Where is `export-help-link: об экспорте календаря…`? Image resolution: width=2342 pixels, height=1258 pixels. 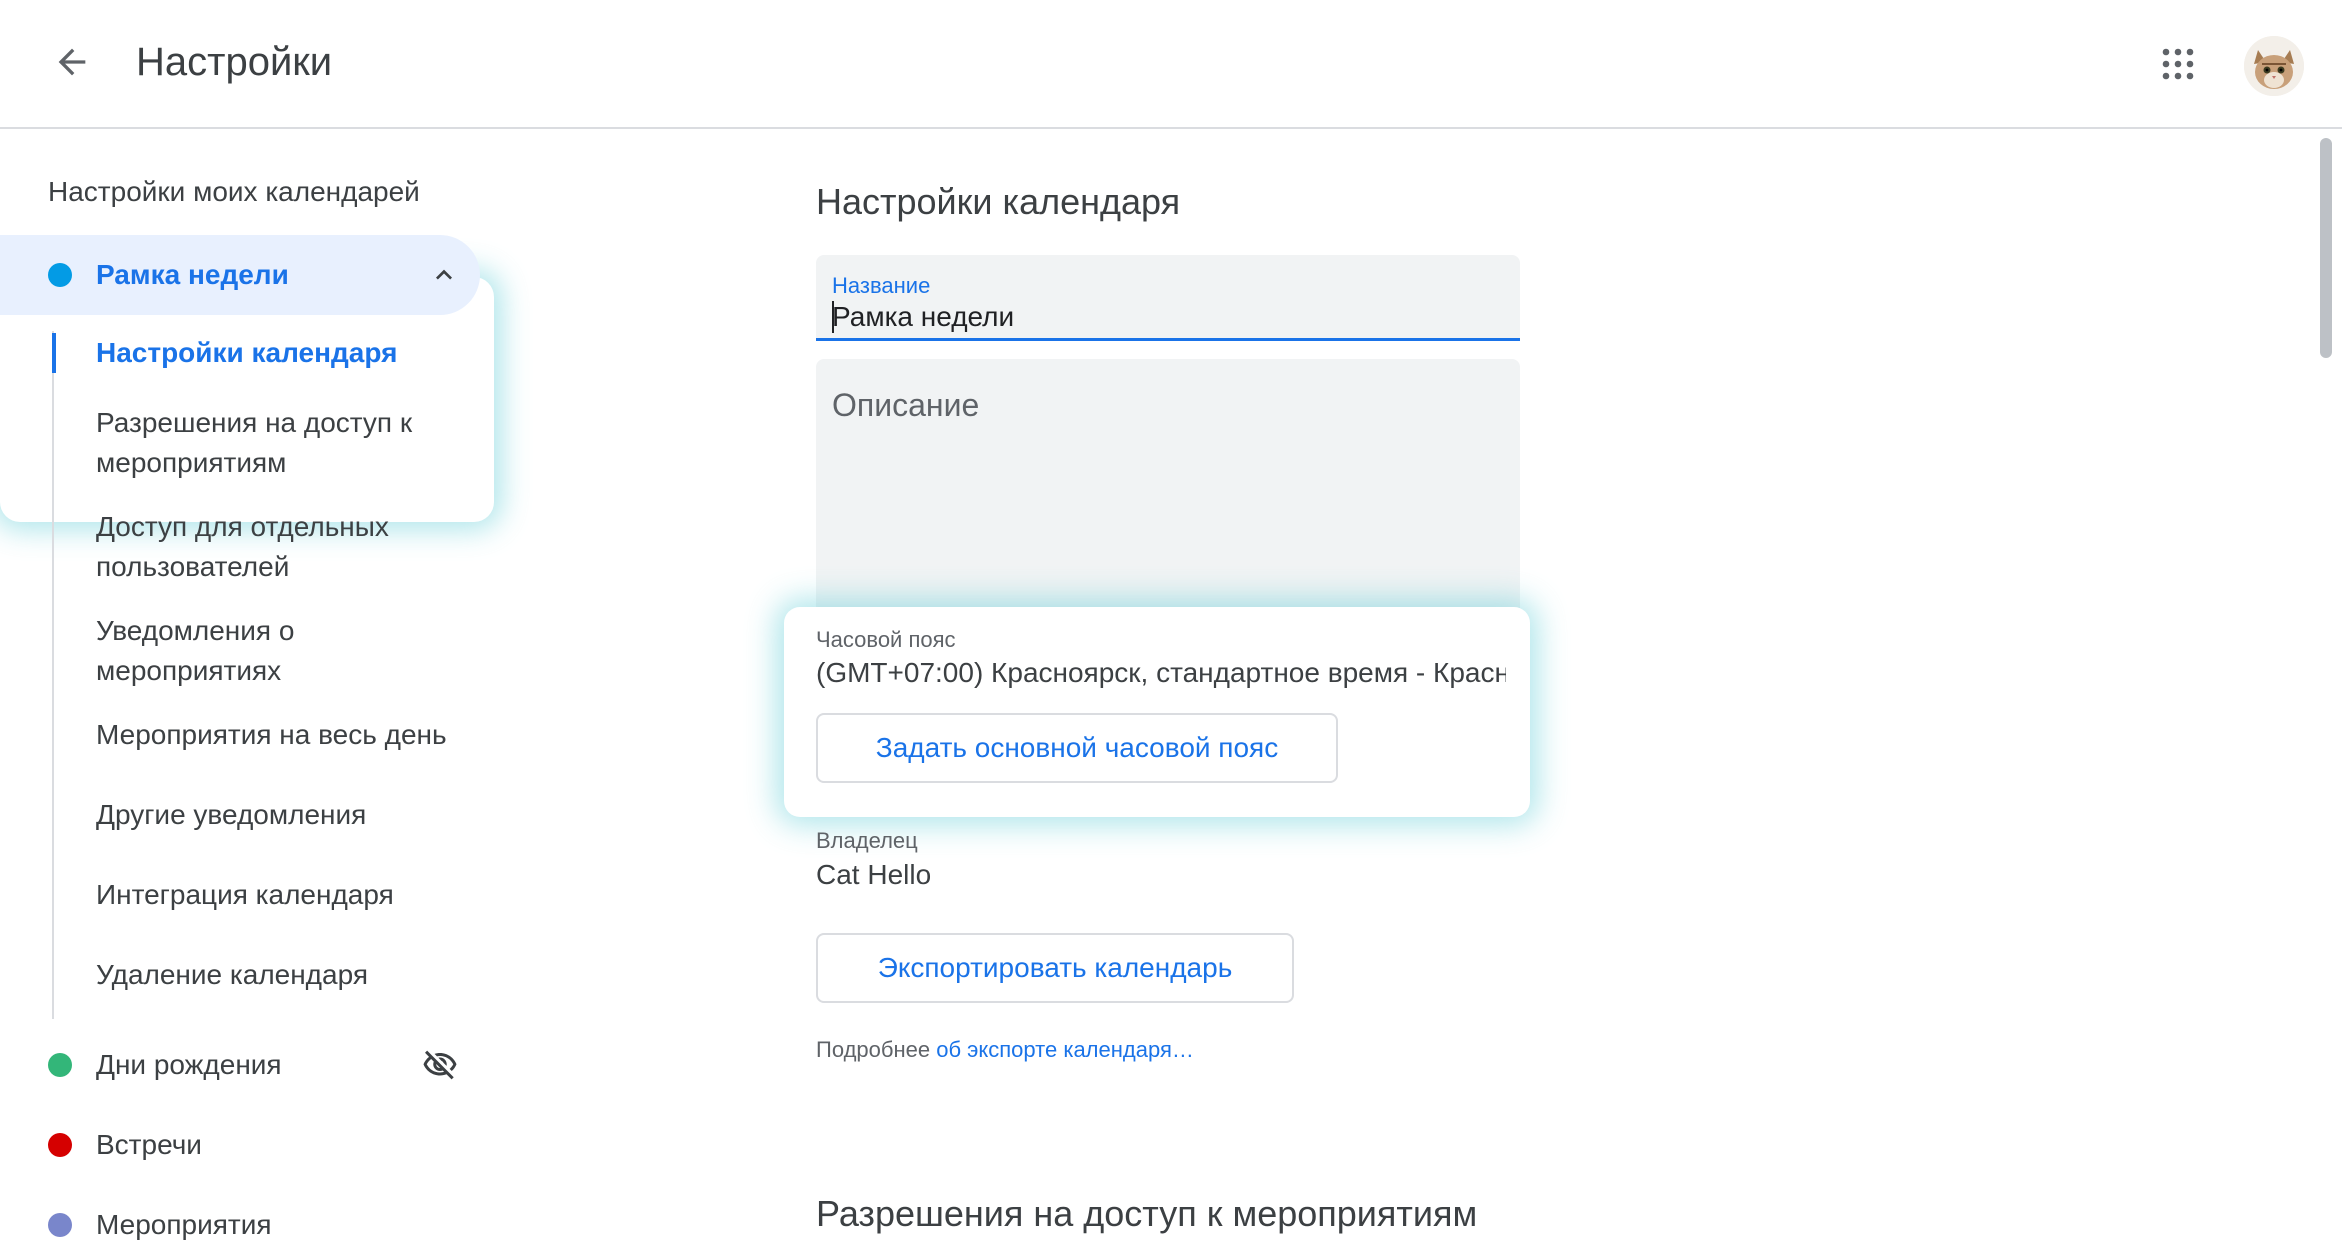
export-help-link: об экспорте календаря… is located at coordinates (1065, 1049).